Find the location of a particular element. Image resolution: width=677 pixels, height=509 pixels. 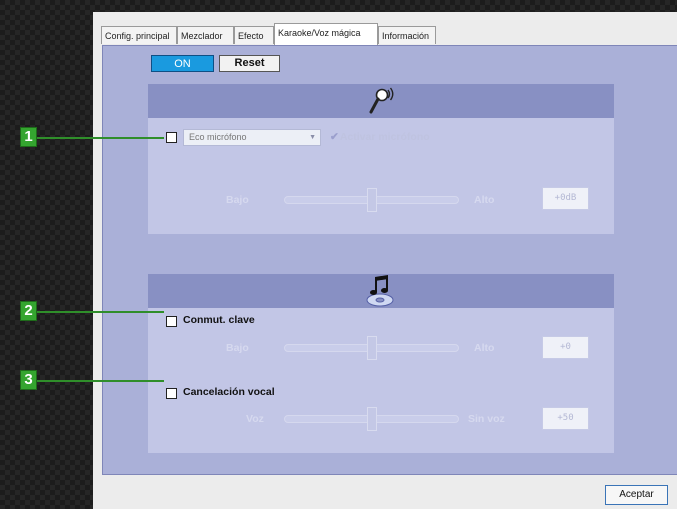

activate-microphone-option: ✔Activar micrófono is located at coordinates (380, 137).